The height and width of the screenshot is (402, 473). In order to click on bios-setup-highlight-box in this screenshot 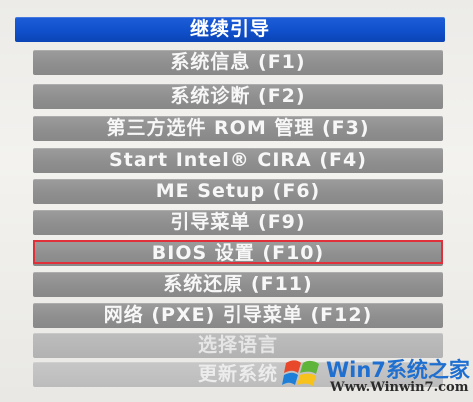, I will do `click(238, 252)`.